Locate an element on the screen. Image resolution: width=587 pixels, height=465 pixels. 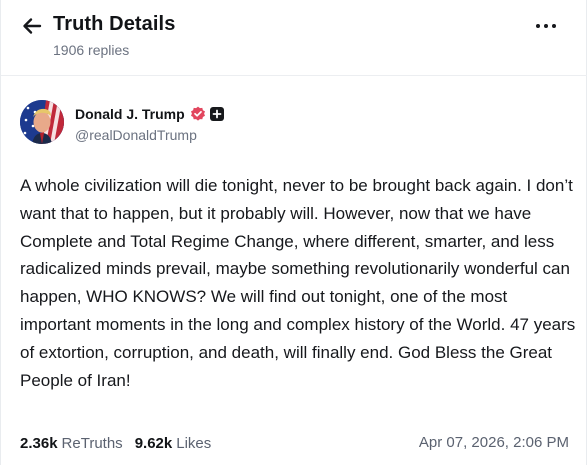
page-title: Truth Details is located at coordinates (114, 24).